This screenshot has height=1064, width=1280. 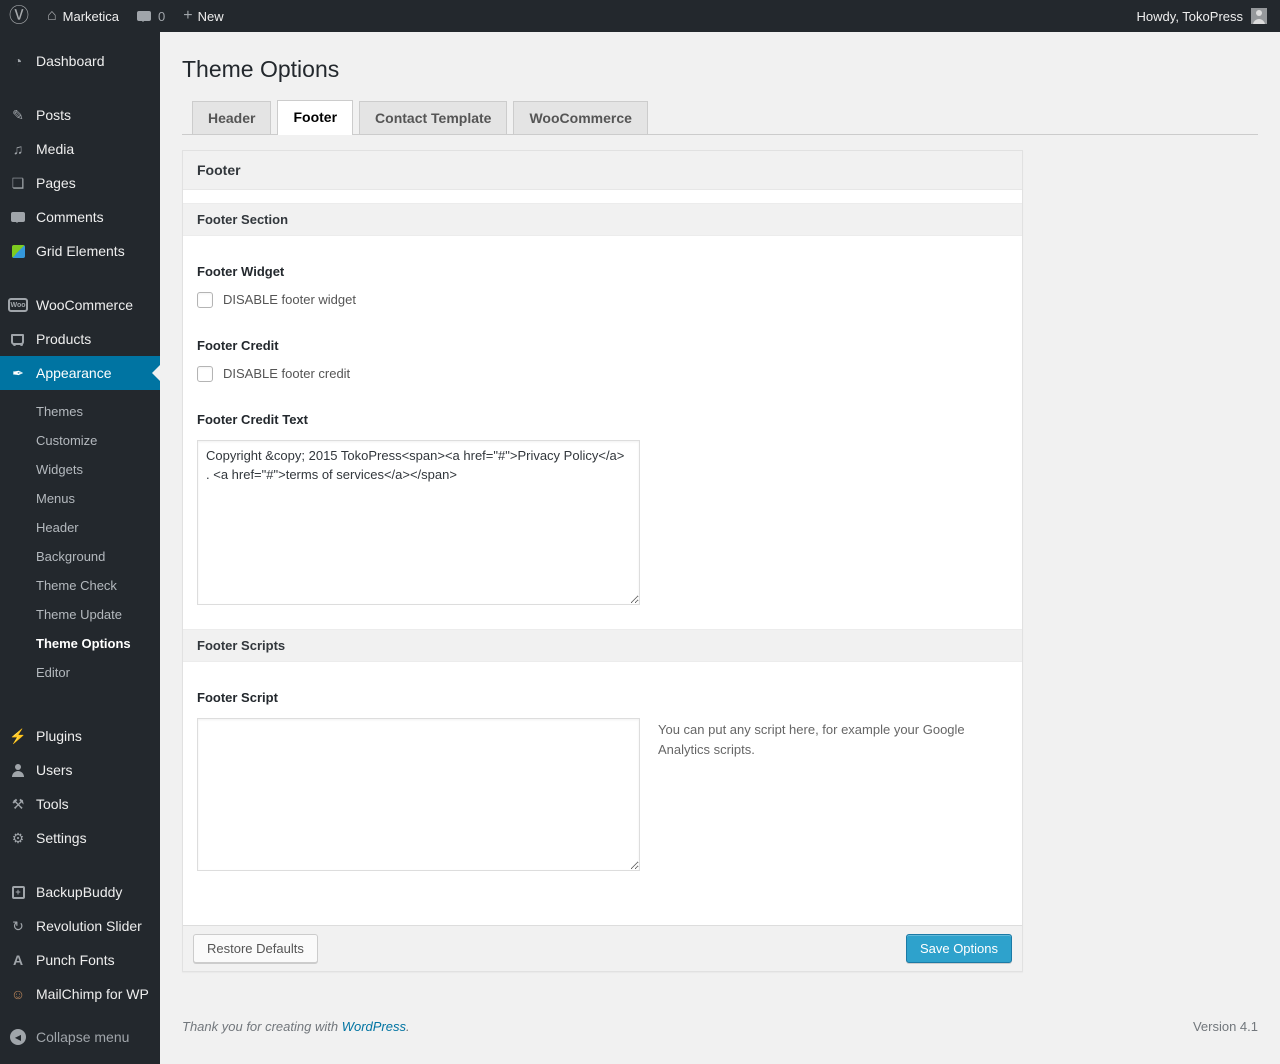 I want to click on section-heading-footer-scripts: Footer Scripts, so click(x=602, y=645).